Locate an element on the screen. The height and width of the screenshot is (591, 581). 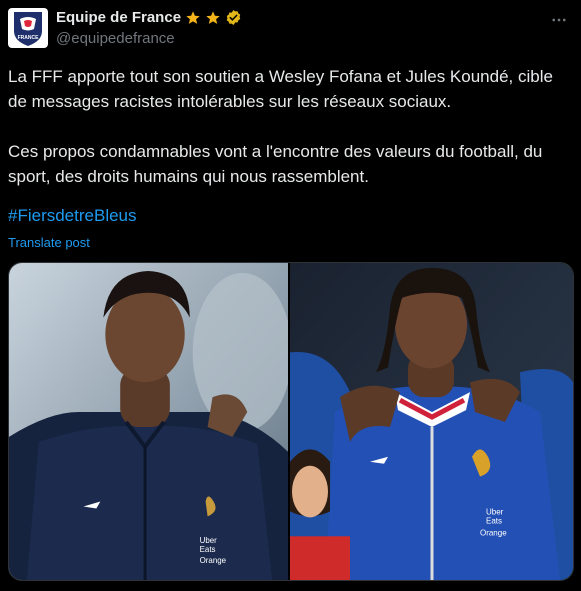
name-row: Equipe de France is located at coordinates (149, 17).